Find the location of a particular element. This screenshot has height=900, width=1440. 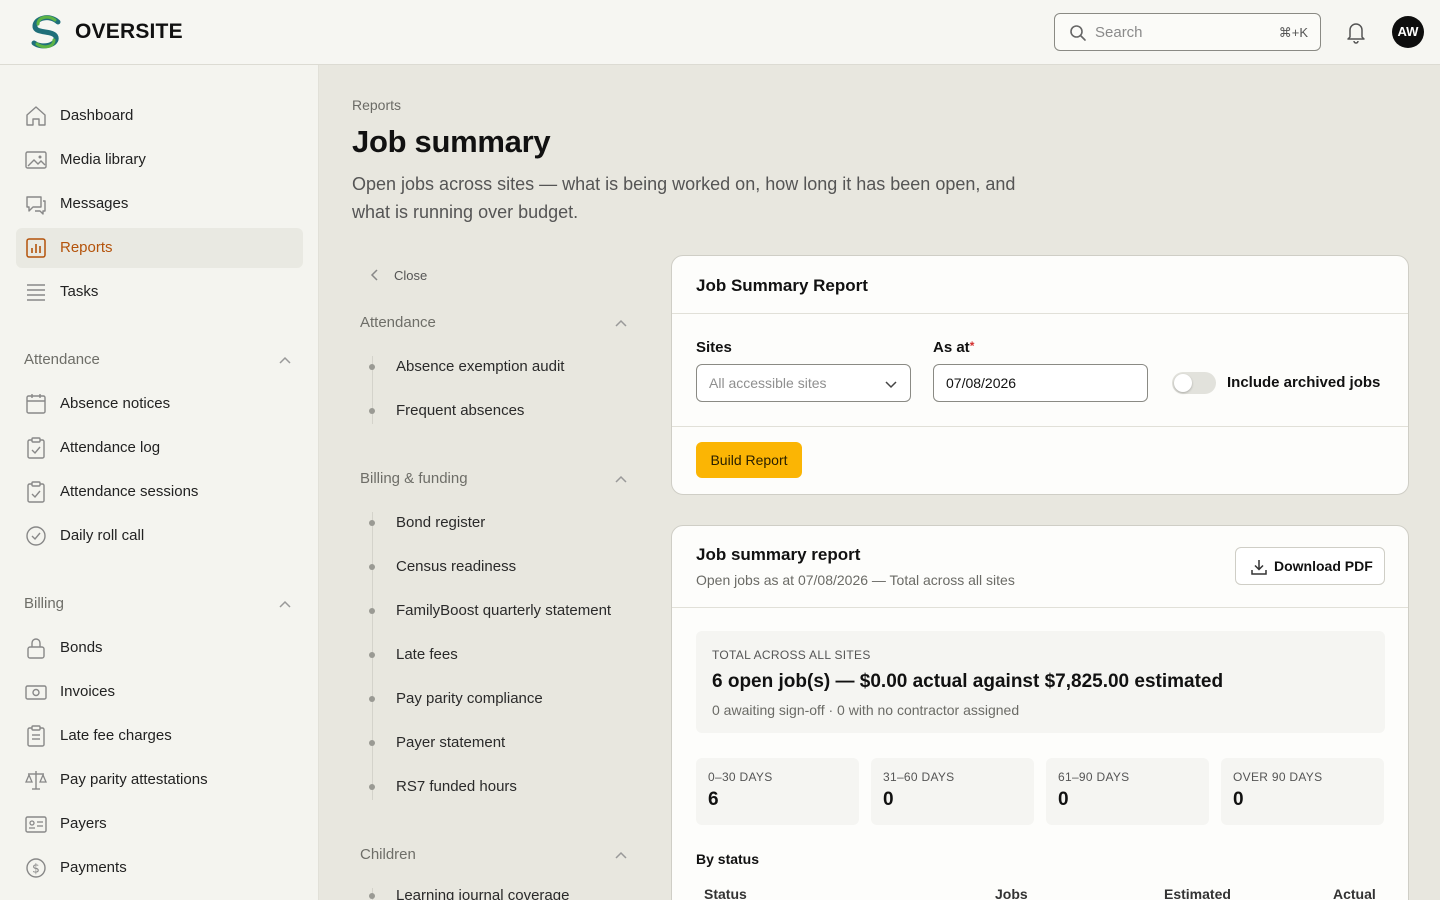

age-bucket: 61–90 DAYS 0 is located at coordinates (1127, 791).